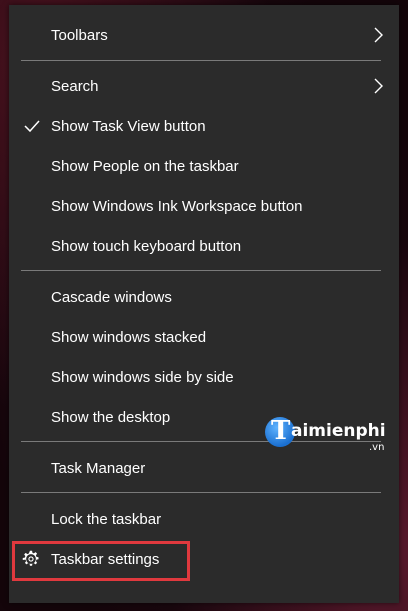 Image resolution: width=408 pixels, height=611 pixels. Describe the element at coordinates (281, 431) in the screenshot. I see `watermark-letter: T` at that location.